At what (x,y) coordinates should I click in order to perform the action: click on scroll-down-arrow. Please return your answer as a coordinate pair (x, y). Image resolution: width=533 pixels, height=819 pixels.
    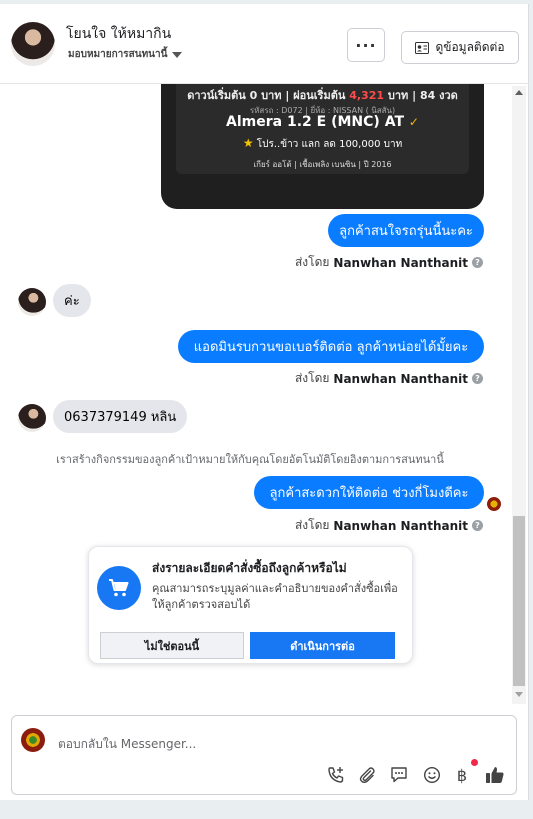
    Looking at the image, I should click on (519, 694).